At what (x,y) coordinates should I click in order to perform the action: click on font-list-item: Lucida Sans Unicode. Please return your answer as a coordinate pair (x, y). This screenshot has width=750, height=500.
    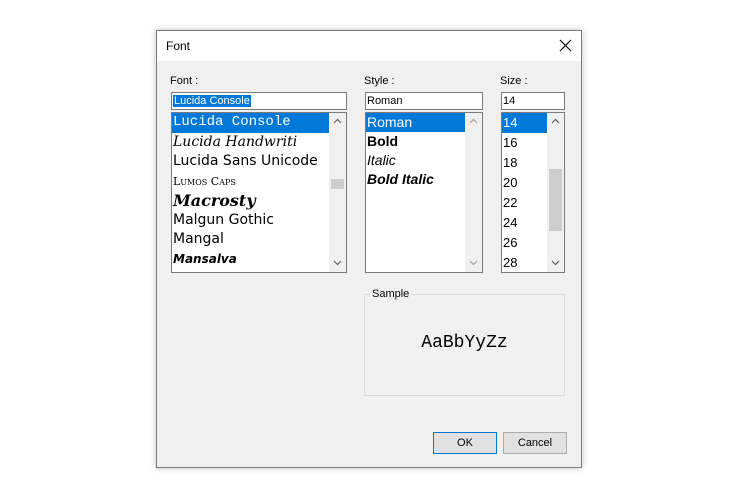
    Looking at the image, I should click on (251, 162).